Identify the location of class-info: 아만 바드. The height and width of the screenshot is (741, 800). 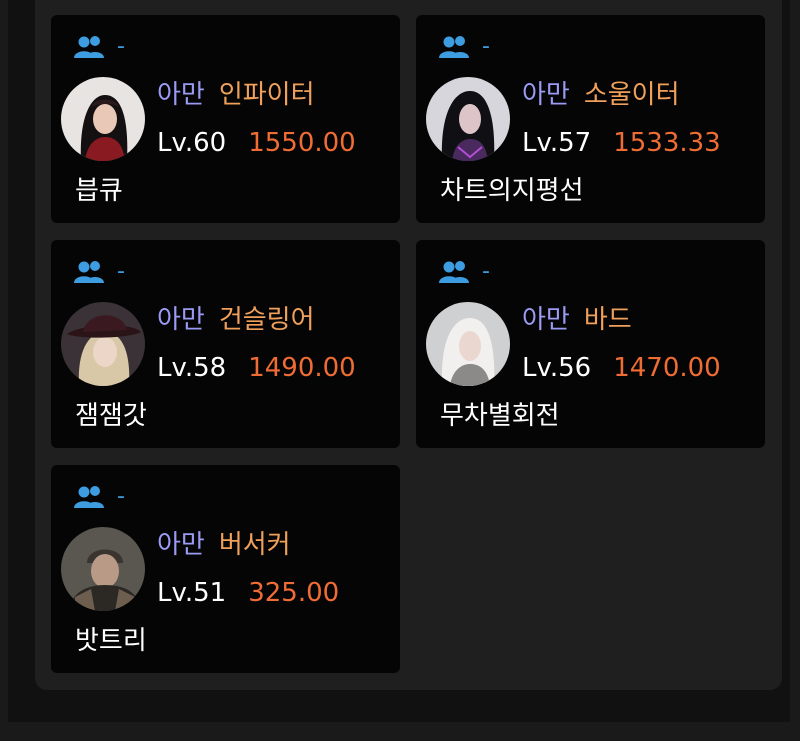
(577, 320).